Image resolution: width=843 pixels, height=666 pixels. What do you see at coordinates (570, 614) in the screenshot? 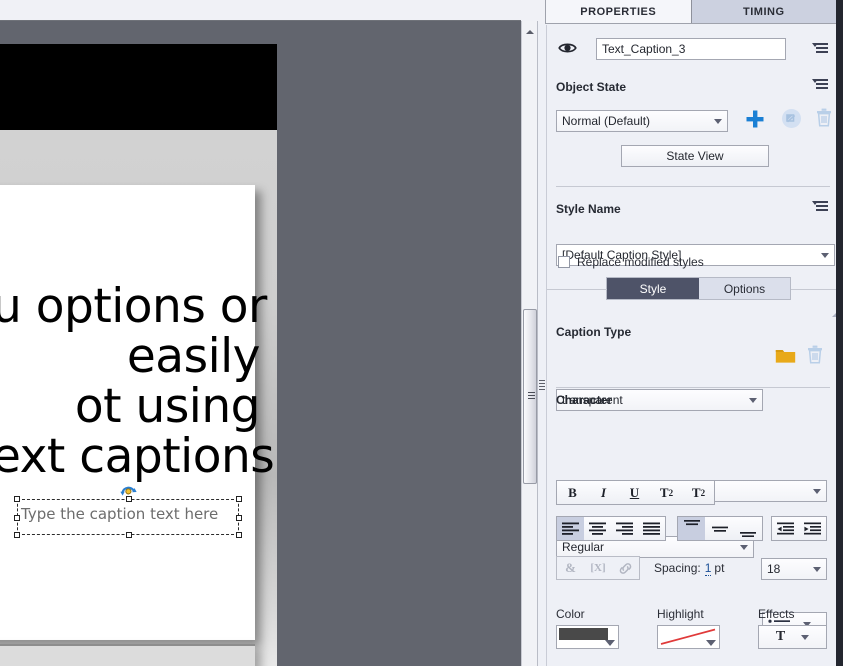
I see `color-label: Color` at bounding box center [570, 614].